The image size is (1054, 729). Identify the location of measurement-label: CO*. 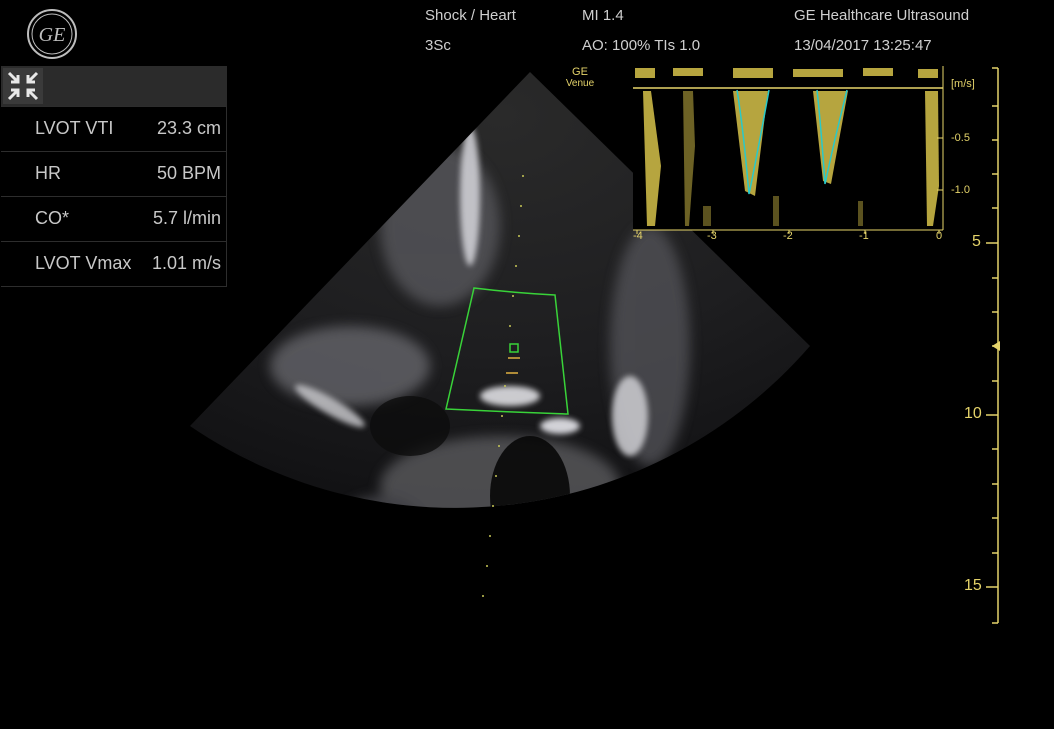
(52, 218).